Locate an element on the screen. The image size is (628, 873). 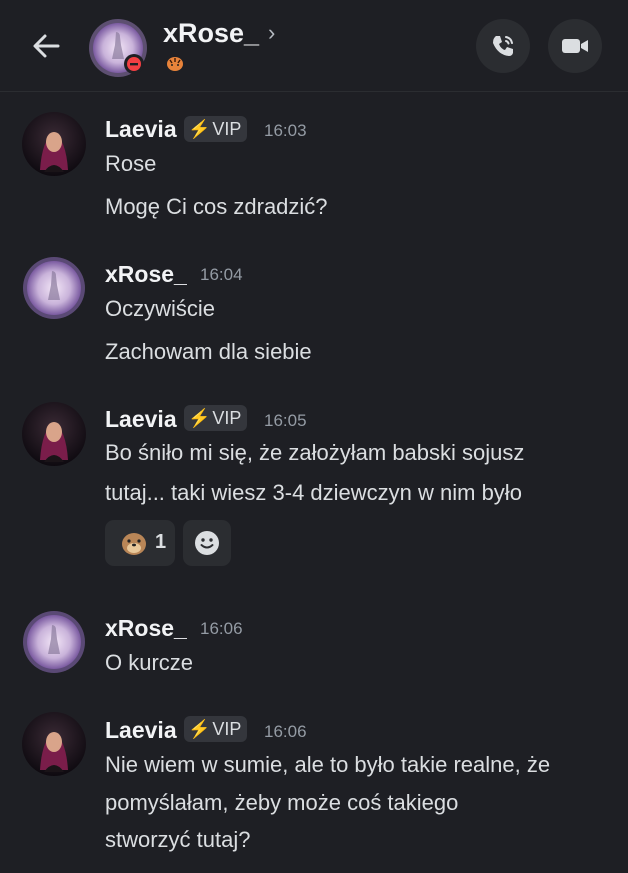
message-text: stworzyć tutaj? is located at coordinates (178, 839).